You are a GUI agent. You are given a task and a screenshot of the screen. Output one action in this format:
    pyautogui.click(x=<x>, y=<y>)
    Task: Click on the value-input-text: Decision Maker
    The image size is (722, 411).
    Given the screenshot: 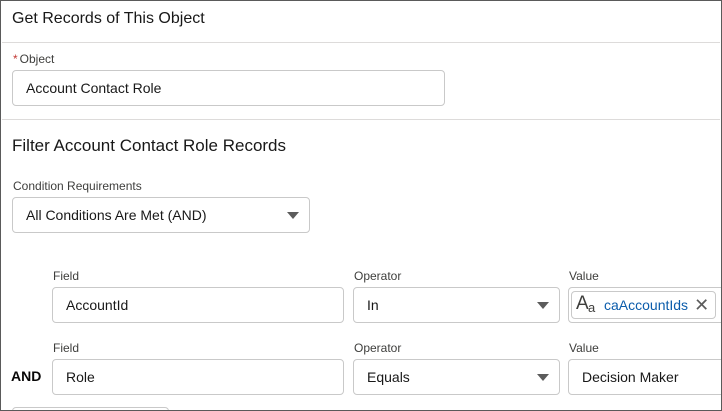 What is the action you would take?
    pyautogui.click(x=630, y=377)
    